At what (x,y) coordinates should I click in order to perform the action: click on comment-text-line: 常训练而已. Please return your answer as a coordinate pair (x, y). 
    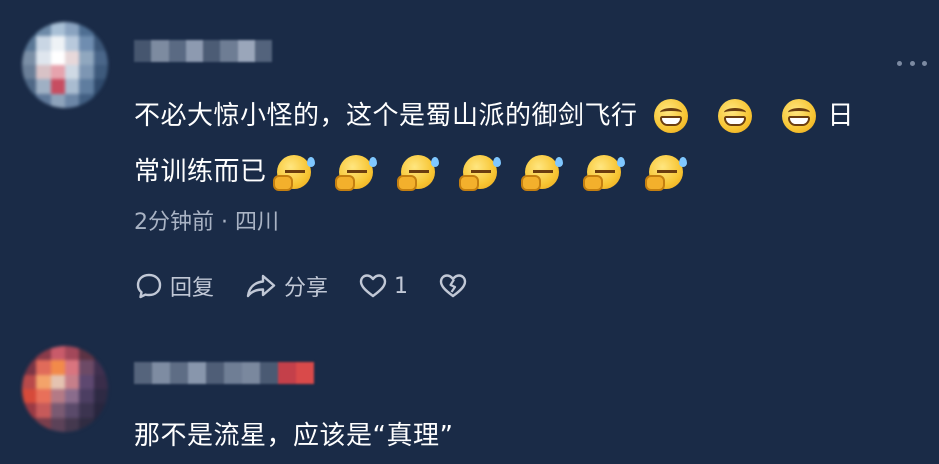
    Looking at the image, I should click on (200, 172).